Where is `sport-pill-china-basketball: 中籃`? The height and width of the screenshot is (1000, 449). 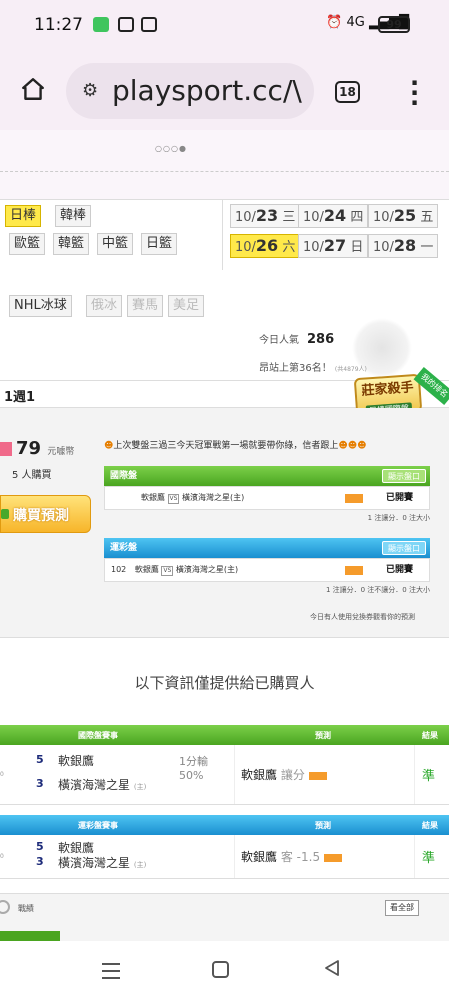 sport-pill-china-basketball: 中籃 is located at coordinates (115, 244).